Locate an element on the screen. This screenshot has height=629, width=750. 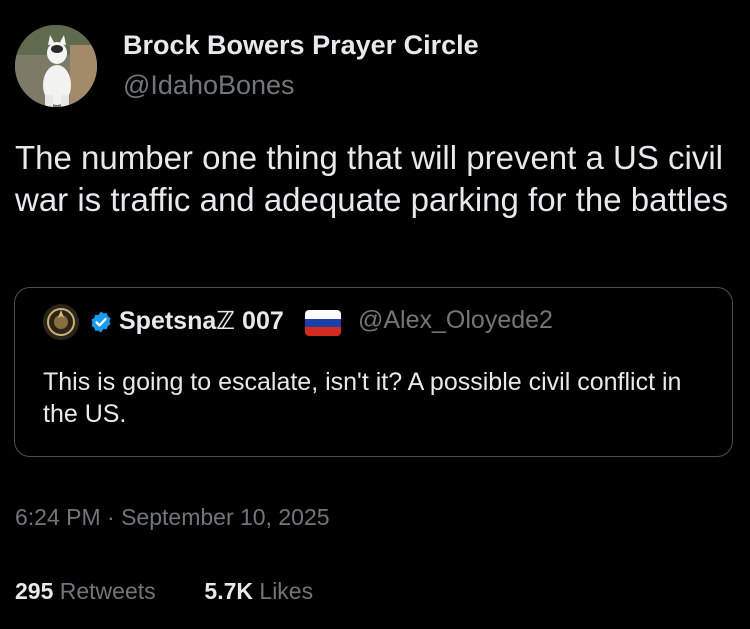
author-handle: @IdahoBones is located at coordinates (209, 85).